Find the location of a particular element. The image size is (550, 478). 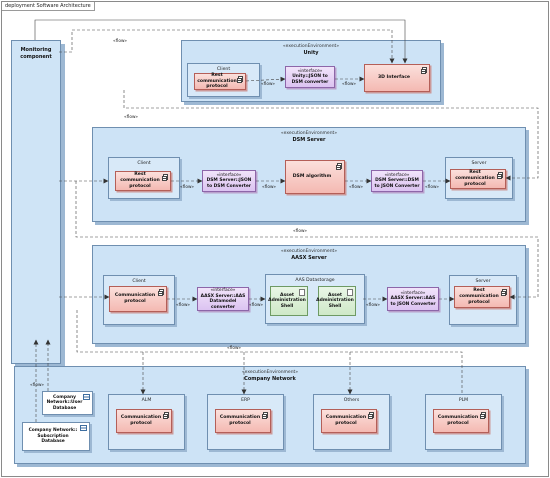

others-communication-component: Communication protocol is located at coordinates (349, 421).